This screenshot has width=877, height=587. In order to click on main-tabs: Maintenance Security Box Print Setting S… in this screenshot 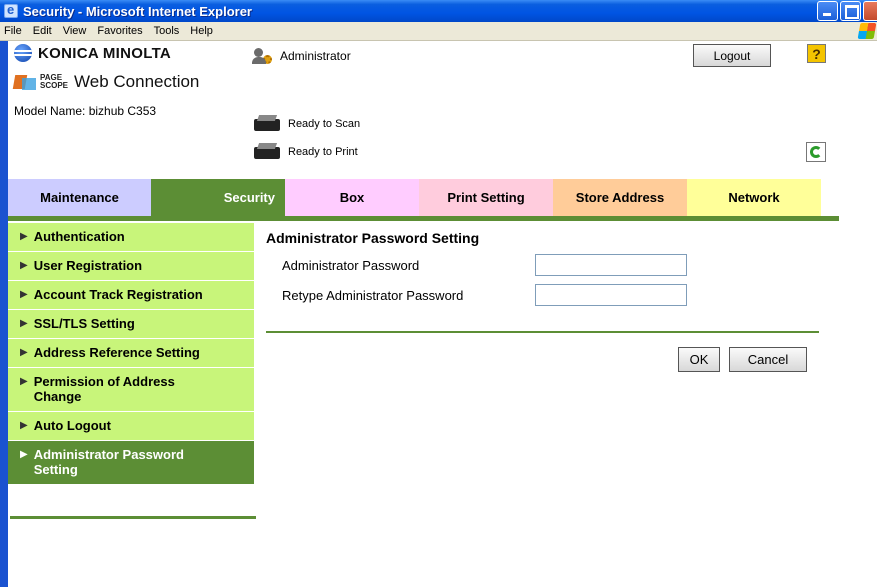, I will do `click(414, 197)`.